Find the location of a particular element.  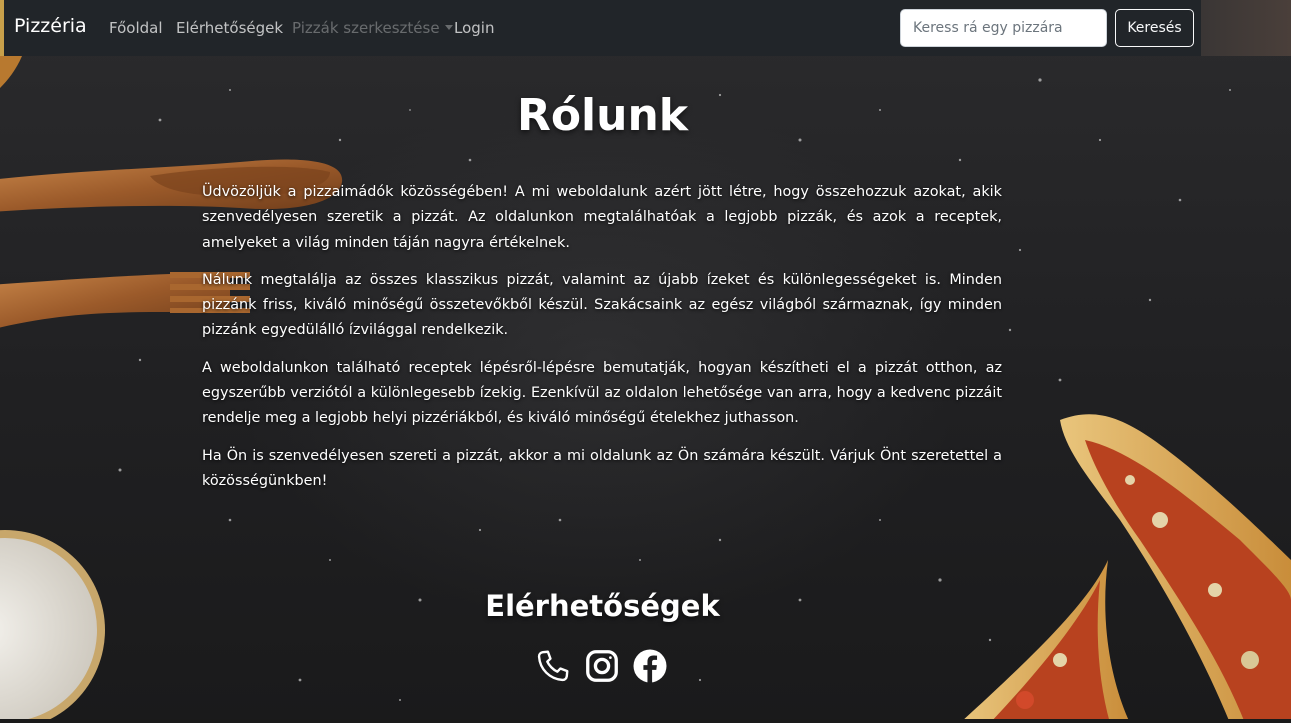

nav-dropdown-label: Pizzák szerkesztése is located at coordinates (366, 28).